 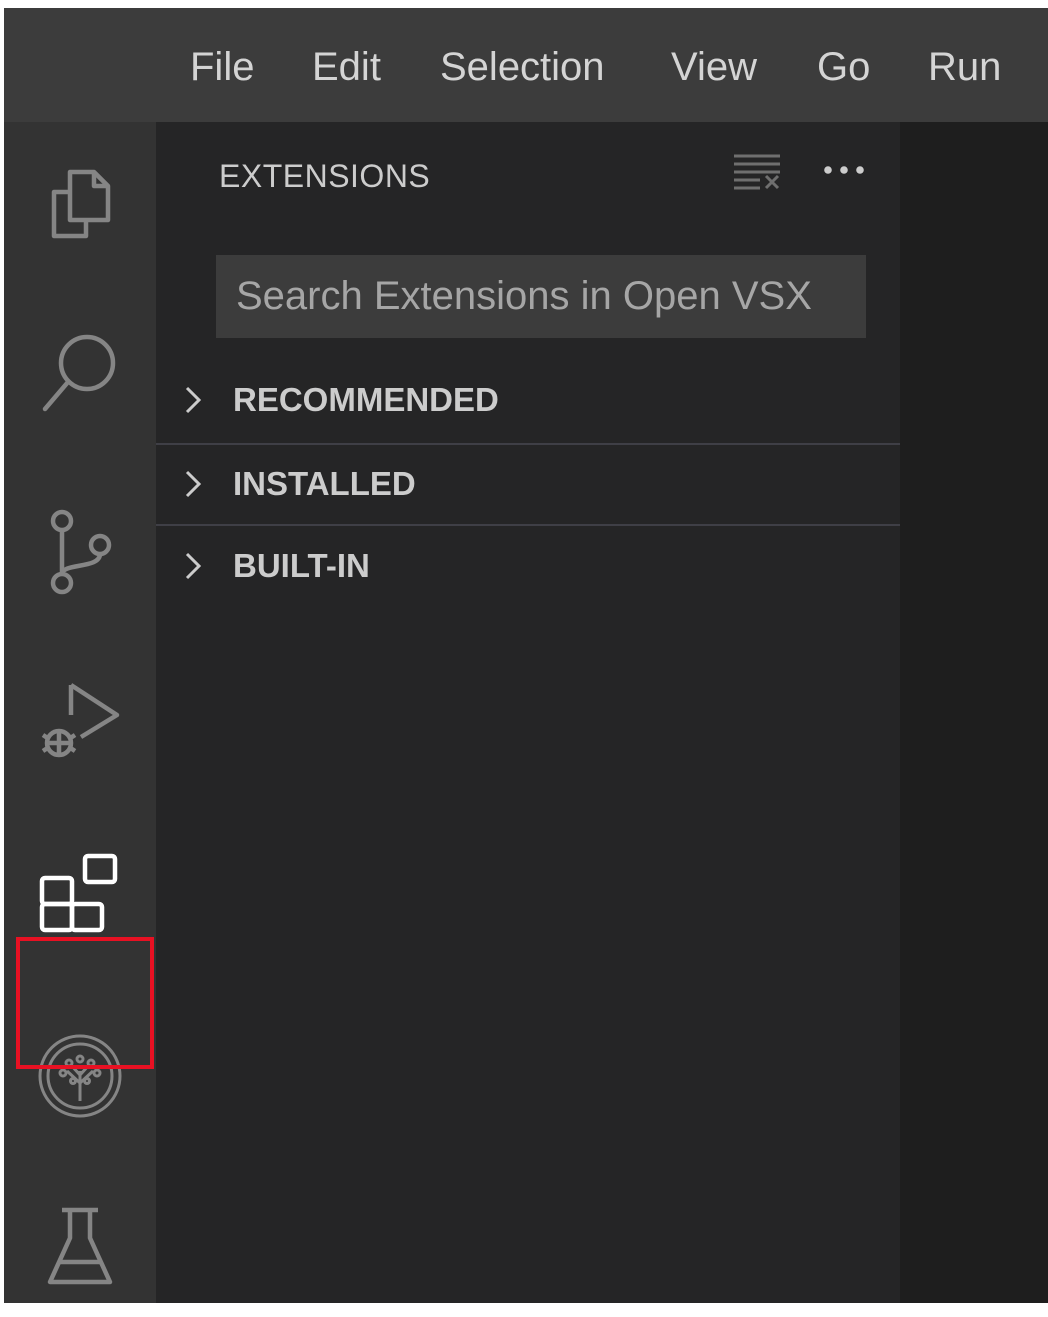 What do you see at coordinates (366, 399) in the screenshot?
I see `section-label: RECOMMENDED` at bounding box center [366, 399].